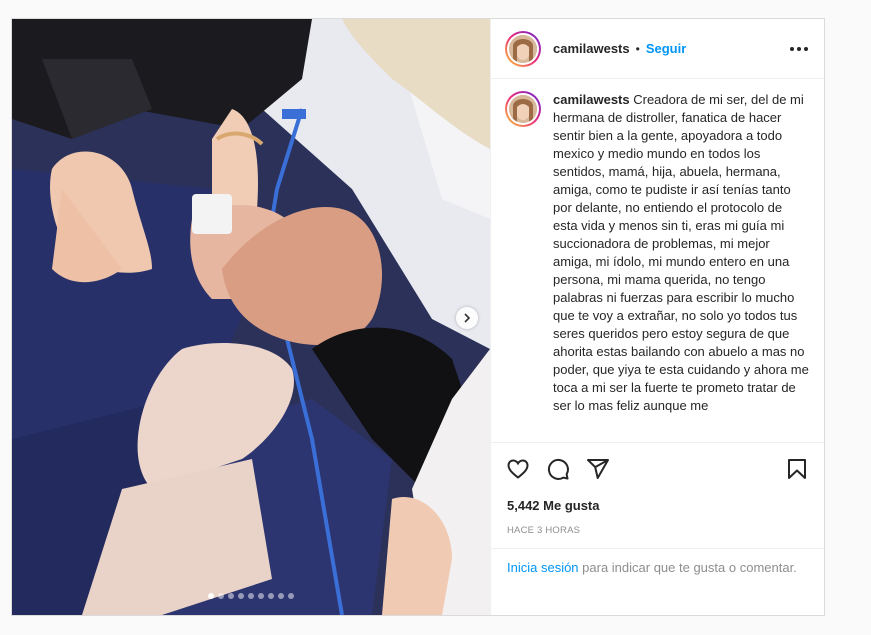  Describe the element at coordinates (666, 48) in the screenshot. I see `follow-button: Seguir` at that location.